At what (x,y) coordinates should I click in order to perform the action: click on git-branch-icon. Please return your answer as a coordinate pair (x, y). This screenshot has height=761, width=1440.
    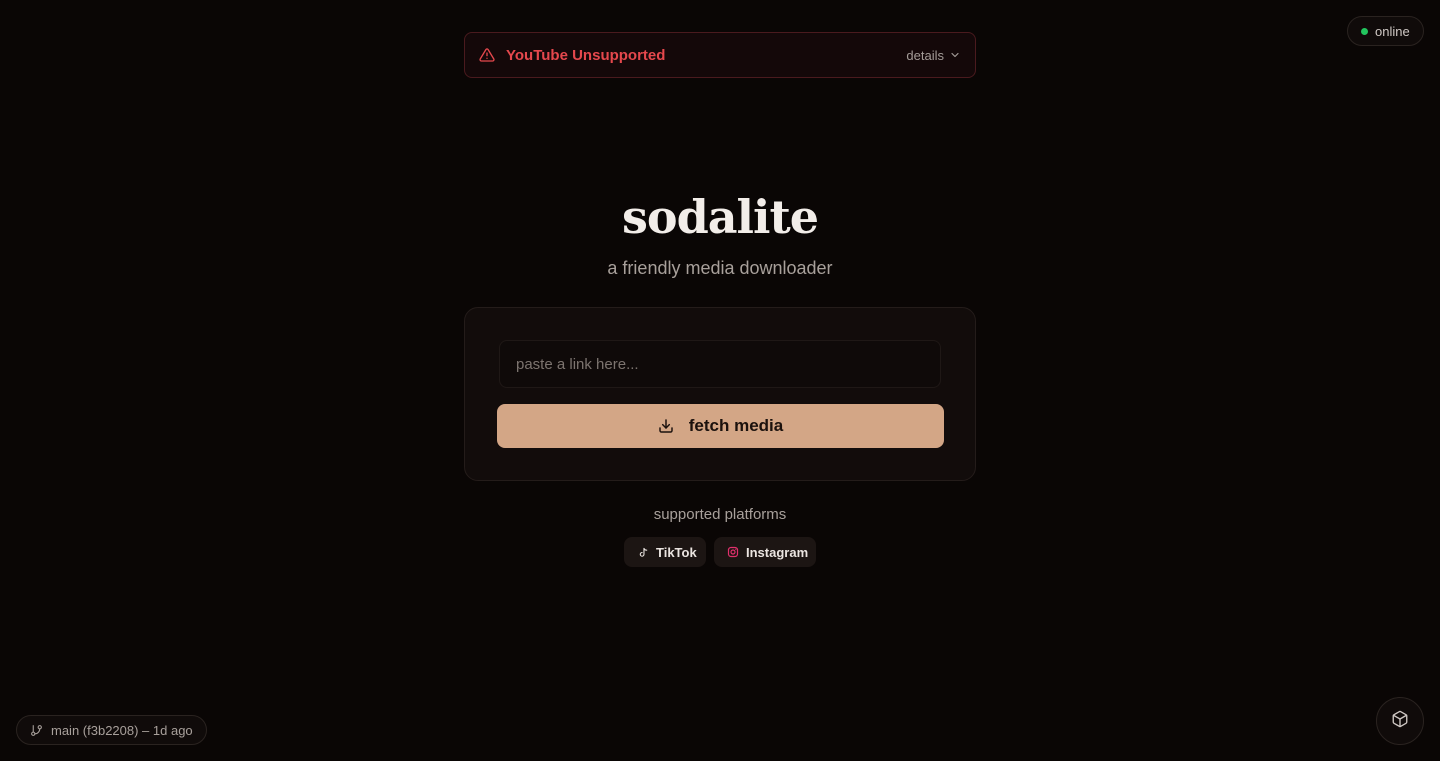
    Looking at the image, I should click on (36, 730).